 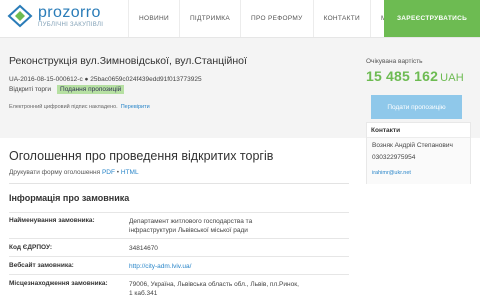 I want to click on tender-status-row: Відкриті торги Подання пропозицій, so click(x=67, y=89).